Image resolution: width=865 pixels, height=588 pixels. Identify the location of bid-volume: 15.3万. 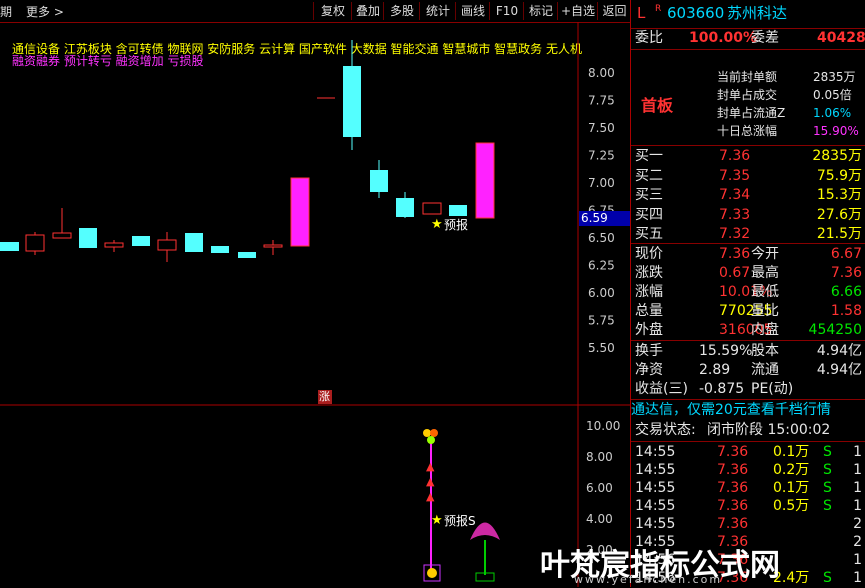
(839, 195).